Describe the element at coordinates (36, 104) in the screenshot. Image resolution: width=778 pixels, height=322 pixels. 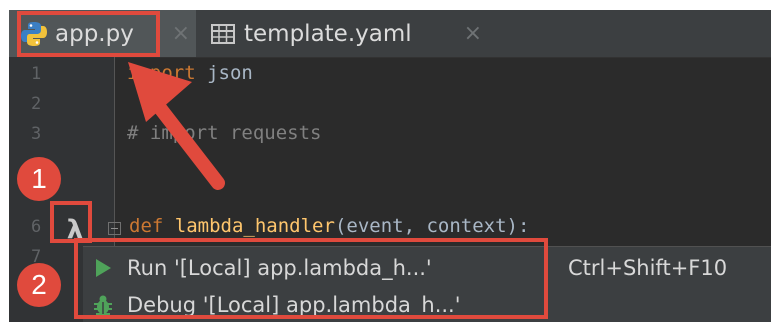
I see `line-number: 2` at that location.